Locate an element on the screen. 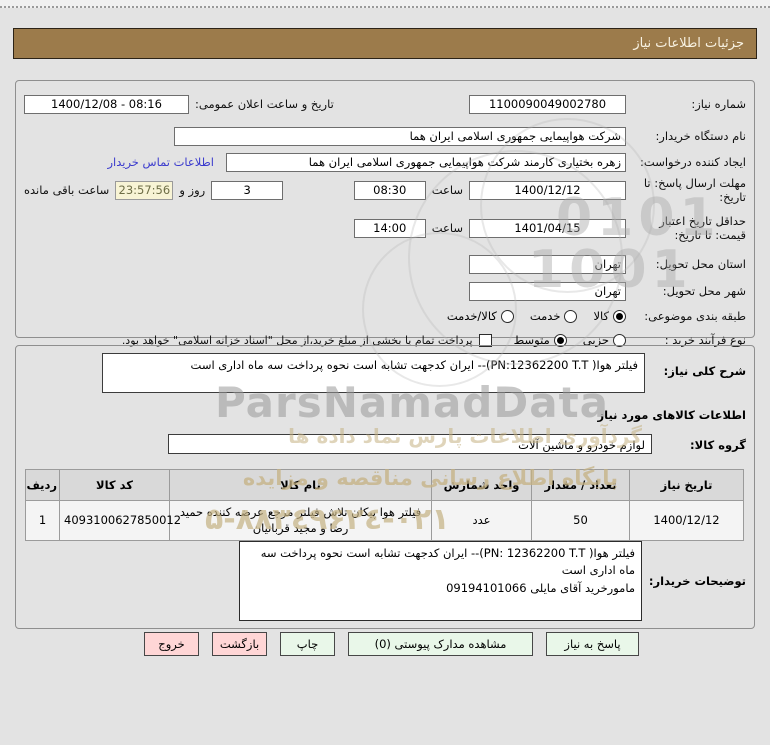  buyer-notes-label: توضیحات خریدار: is located at coordinates (697, 581).